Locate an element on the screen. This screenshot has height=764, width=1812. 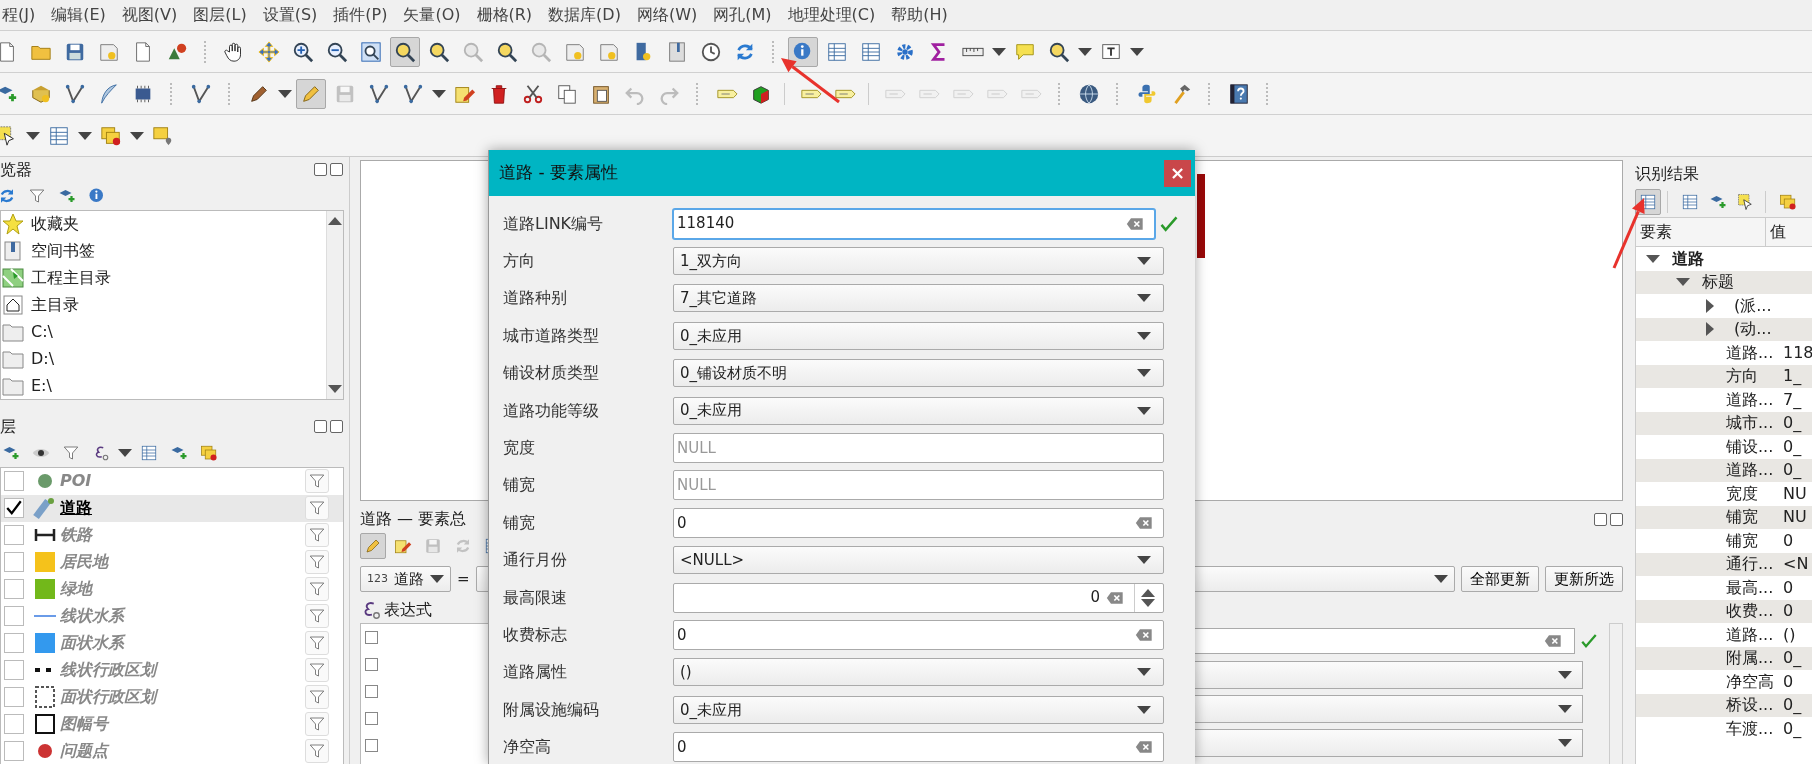
attribute-value: 118 is located at coordinates (1797, 352).